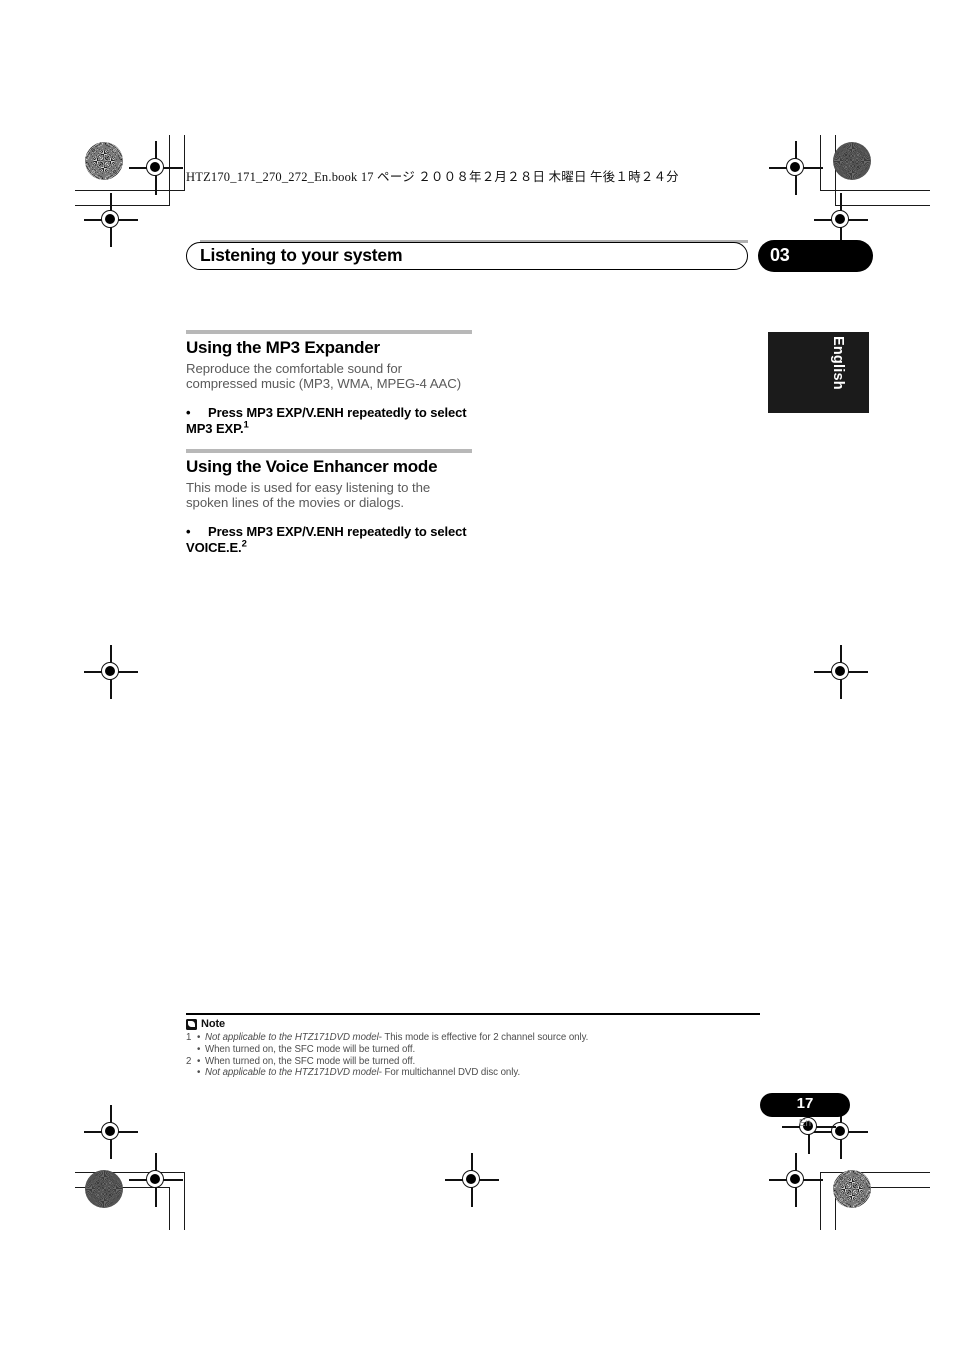 The image size is (954, 1350). Describe the element at coordinates (104, 161) in the screenshot. I see `density-patch-top-left` at that location.